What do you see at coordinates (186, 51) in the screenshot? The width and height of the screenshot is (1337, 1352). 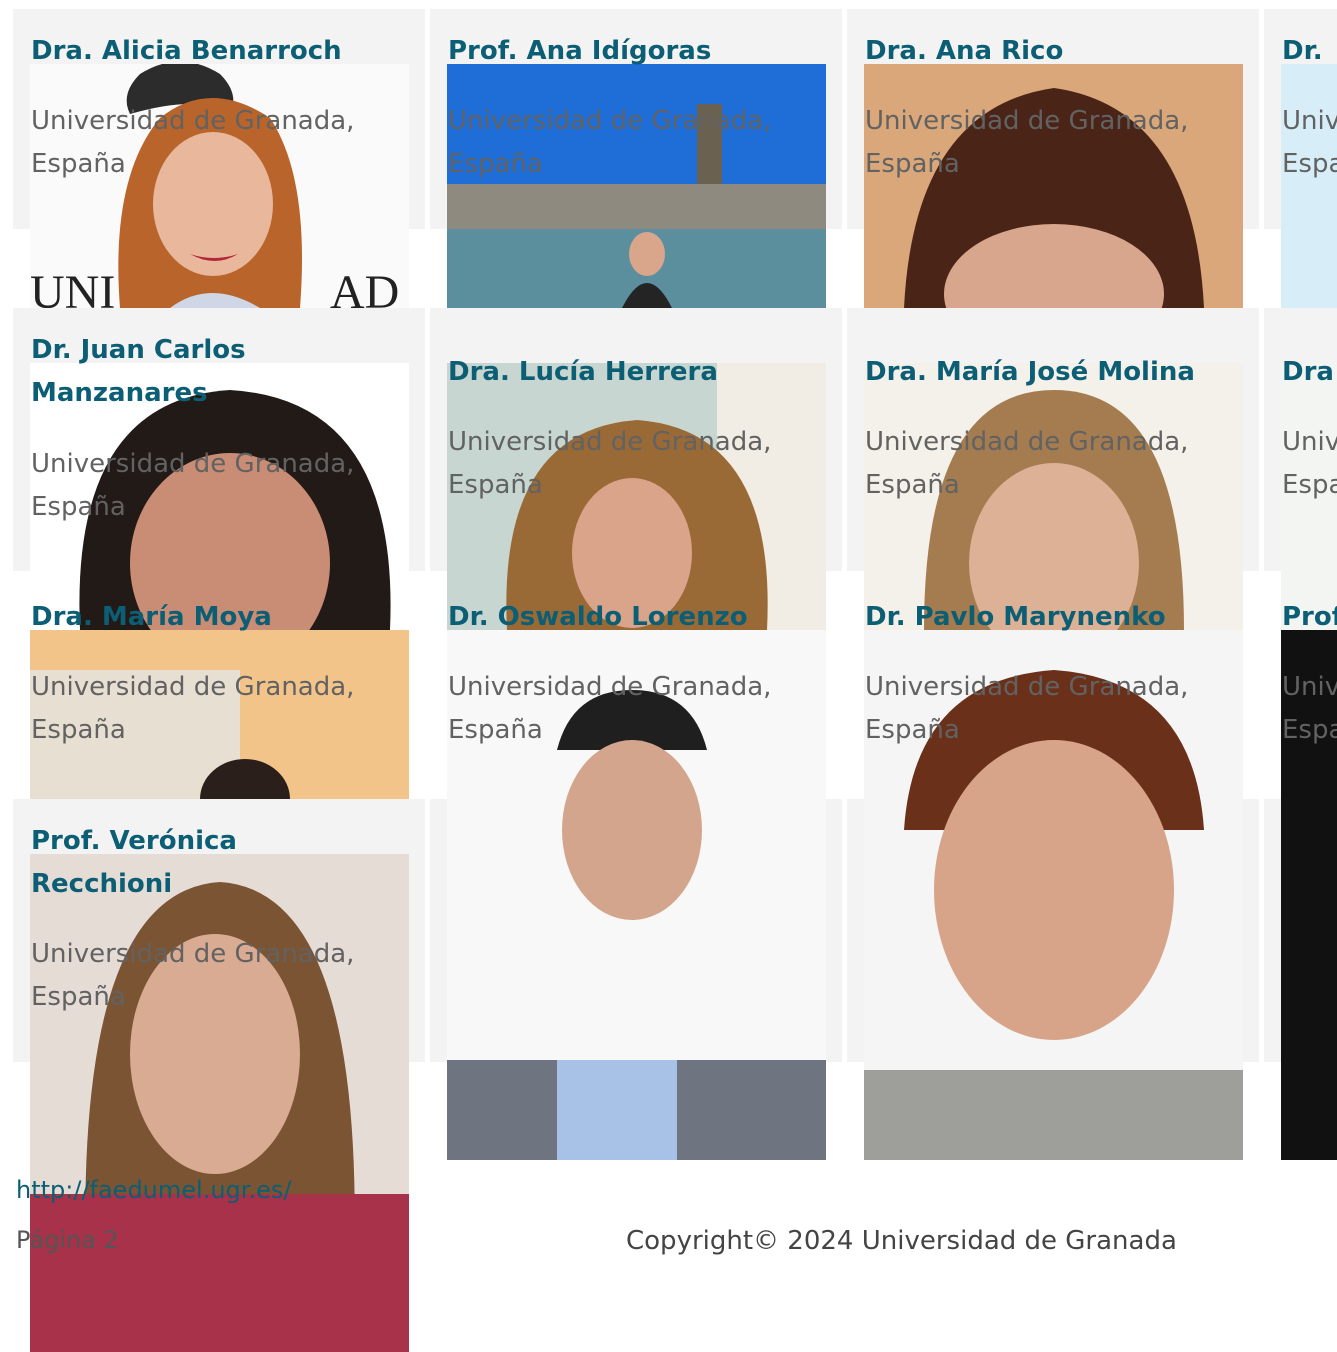 I see `person-name: Dra. Alicia Benarroch` at bounding box center [186, 51].